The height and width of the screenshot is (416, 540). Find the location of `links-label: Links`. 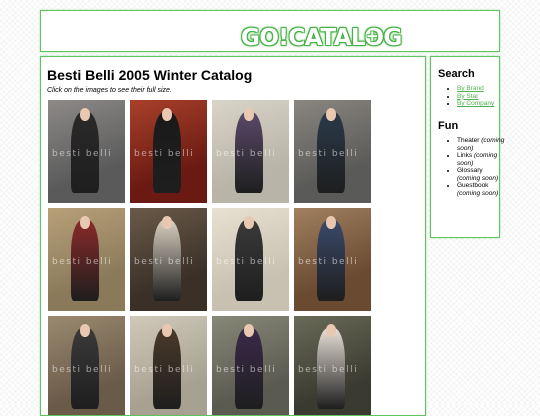

links-label: Links is located at coordinates (465, 155).